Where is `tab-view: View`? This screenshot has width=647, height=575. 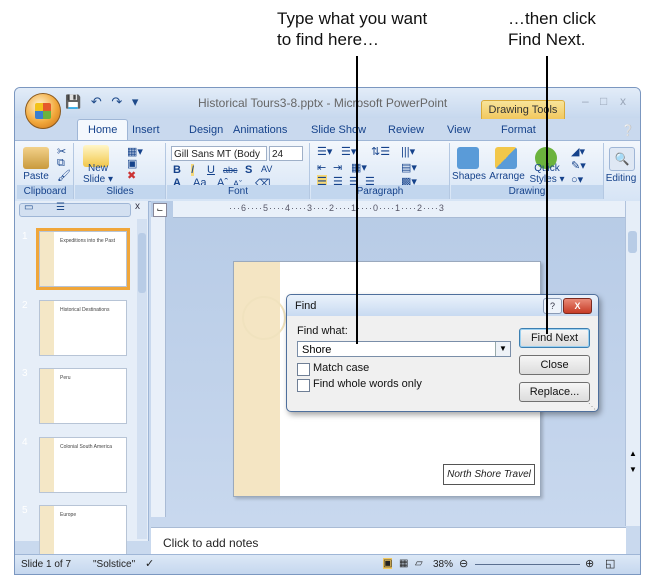 tab-view: View is located at coordinates (459, 130).